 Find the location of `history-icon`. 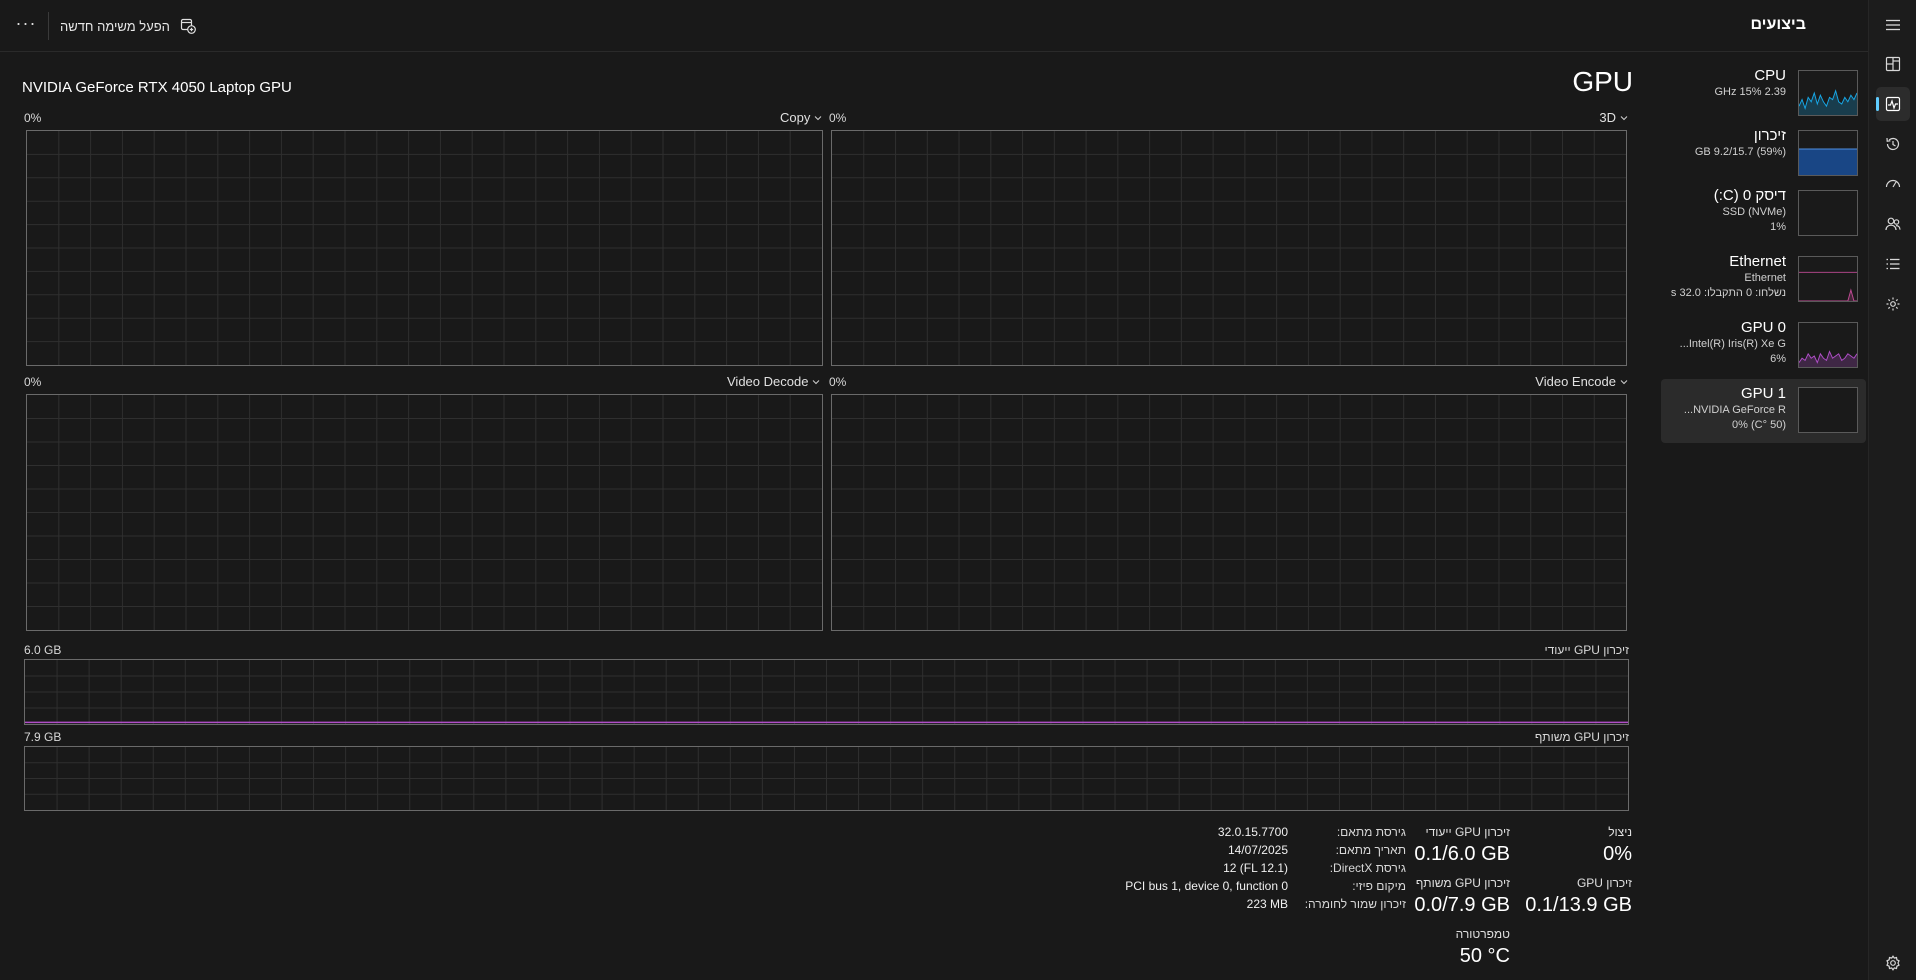

history-icon is located at coordinates (1893, 144).